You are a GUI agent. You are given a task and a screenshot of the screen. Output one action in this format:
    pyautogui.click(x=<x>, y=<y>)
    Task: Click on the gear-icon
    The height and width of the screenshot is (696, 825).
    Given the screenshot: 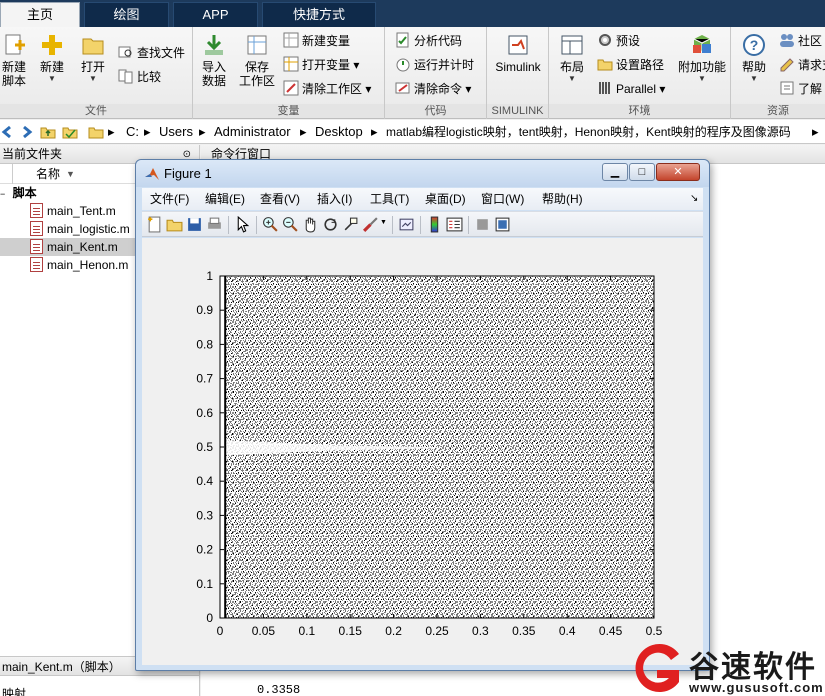 What is the action you would take?
    pyautogui.click(x=605, y=40)
    